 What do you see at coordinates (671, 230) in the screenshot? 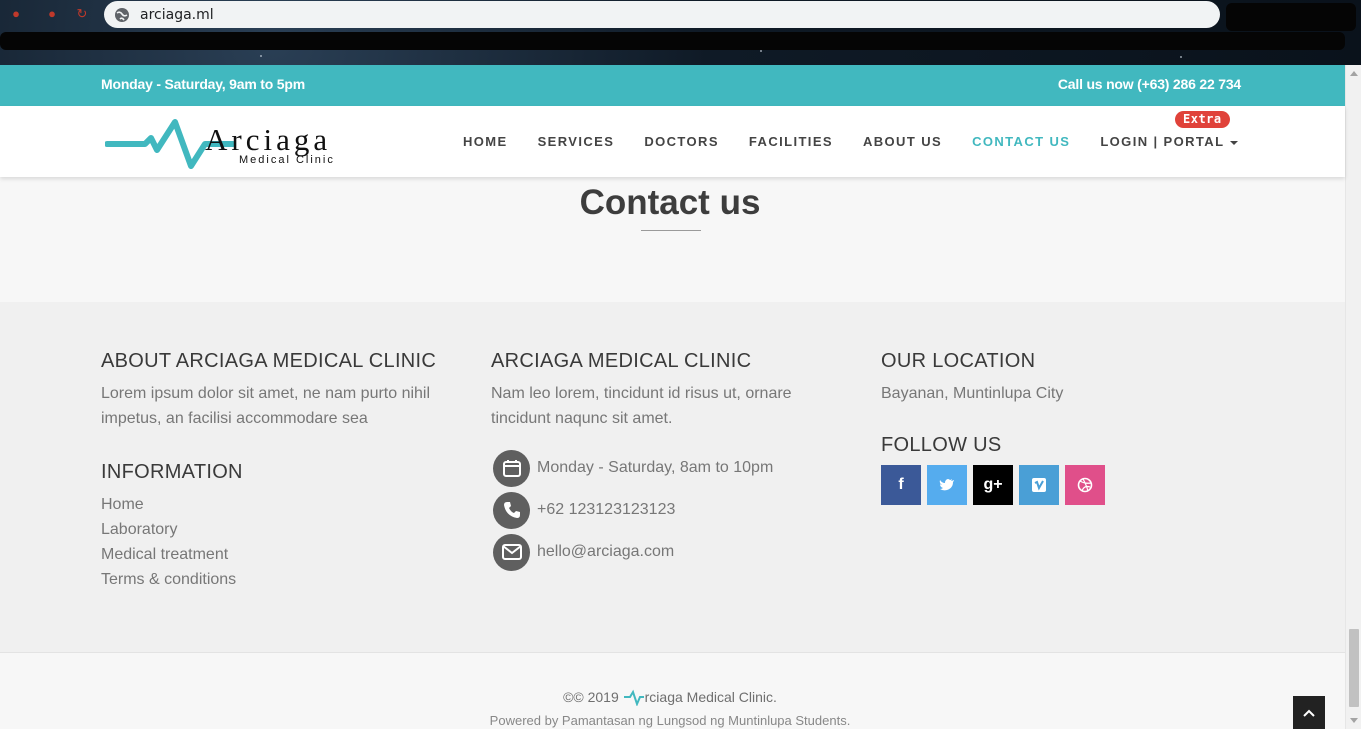
I see `title-divider` at bounding box center [671, 230].